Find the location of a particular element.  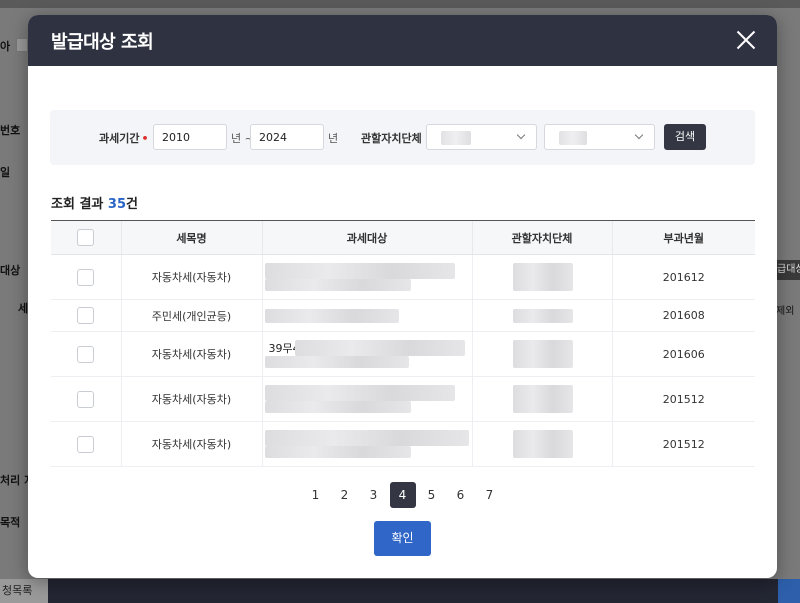

pagination: 1234567 is located at coordinates (402, 495).